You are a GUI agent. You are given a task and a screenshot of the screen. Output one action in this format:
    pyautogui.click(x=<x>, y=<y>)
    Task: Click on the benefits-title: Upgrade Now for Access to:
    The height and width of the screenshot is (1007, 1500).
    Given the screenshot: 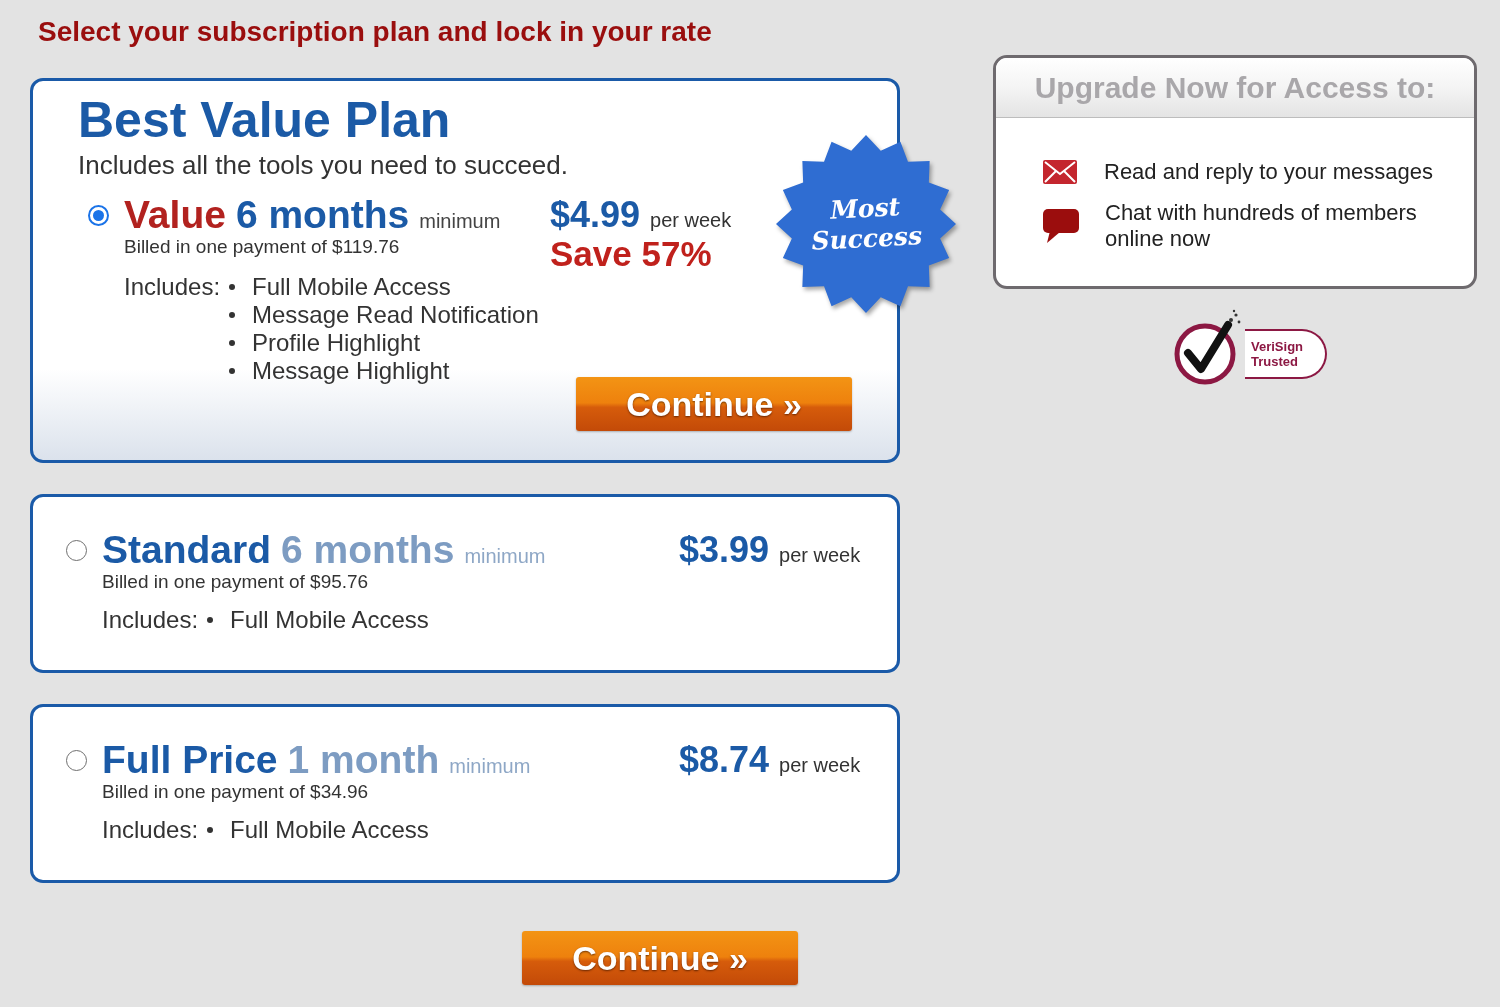 What is the action you would take?
    pyautogui.click(x=1235, y=87)
    